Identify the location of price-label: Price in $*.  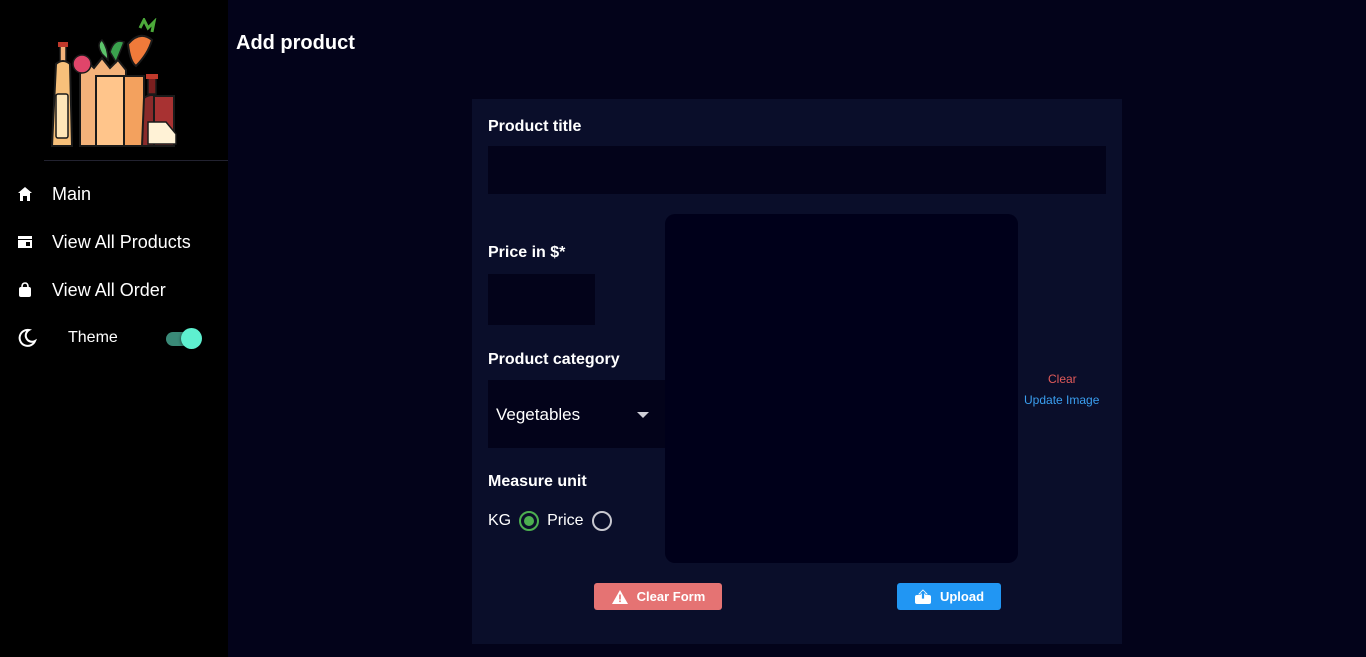
(527, 252).